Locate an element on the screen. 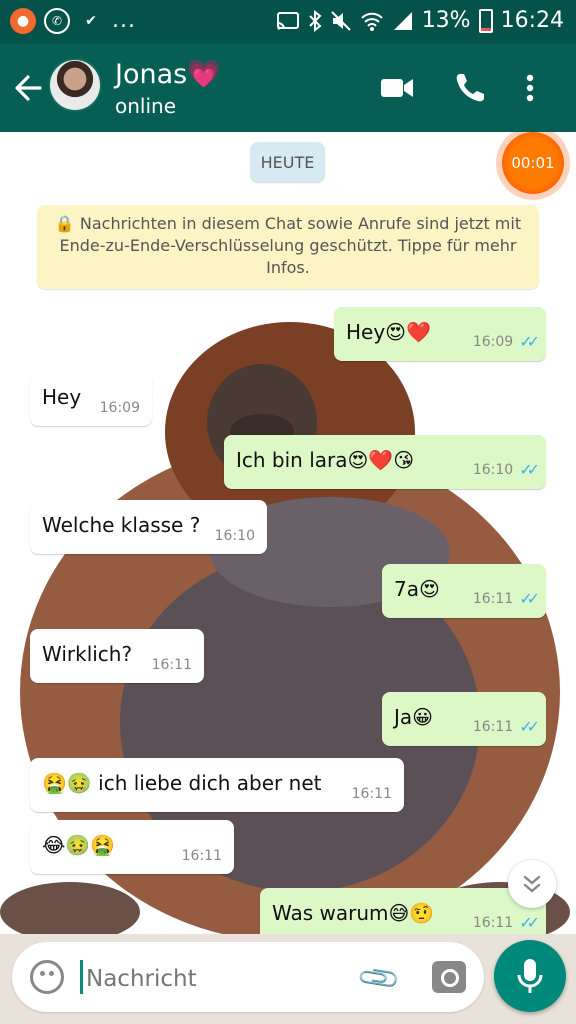 The height and width of the screenshot is (1024, 576). message-text: Ja😀 is located at coordinates (414, 717).